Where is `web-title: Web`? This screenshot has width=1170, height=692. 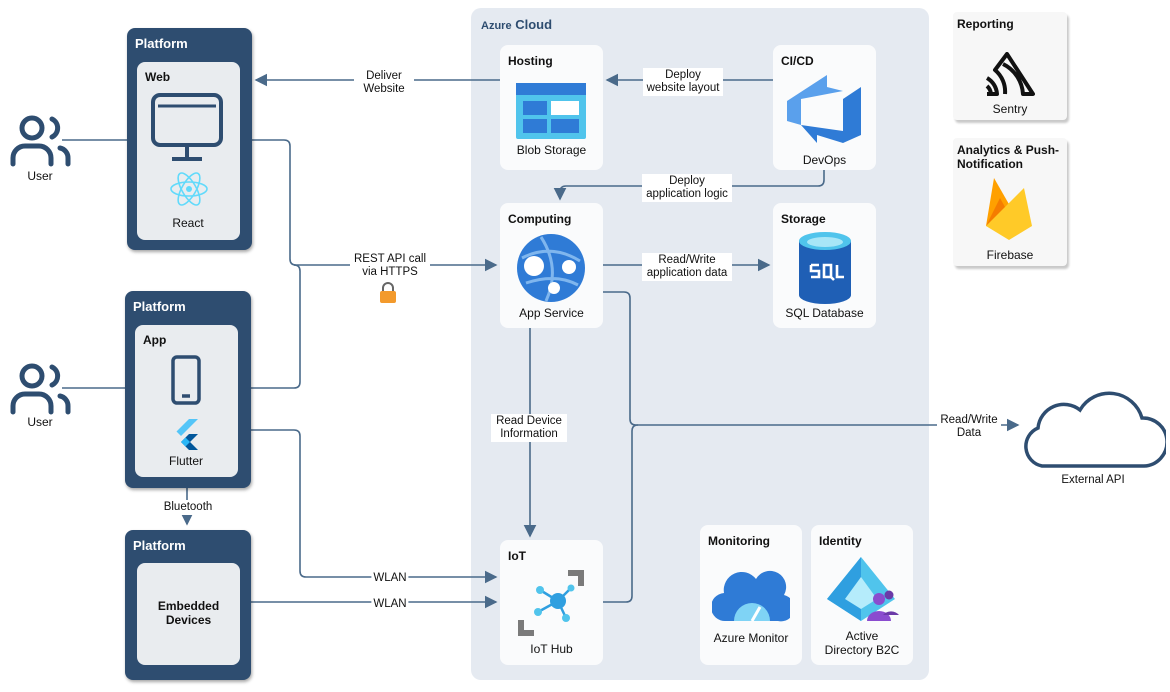 web-title: Web is located at coordinates (158, 77).